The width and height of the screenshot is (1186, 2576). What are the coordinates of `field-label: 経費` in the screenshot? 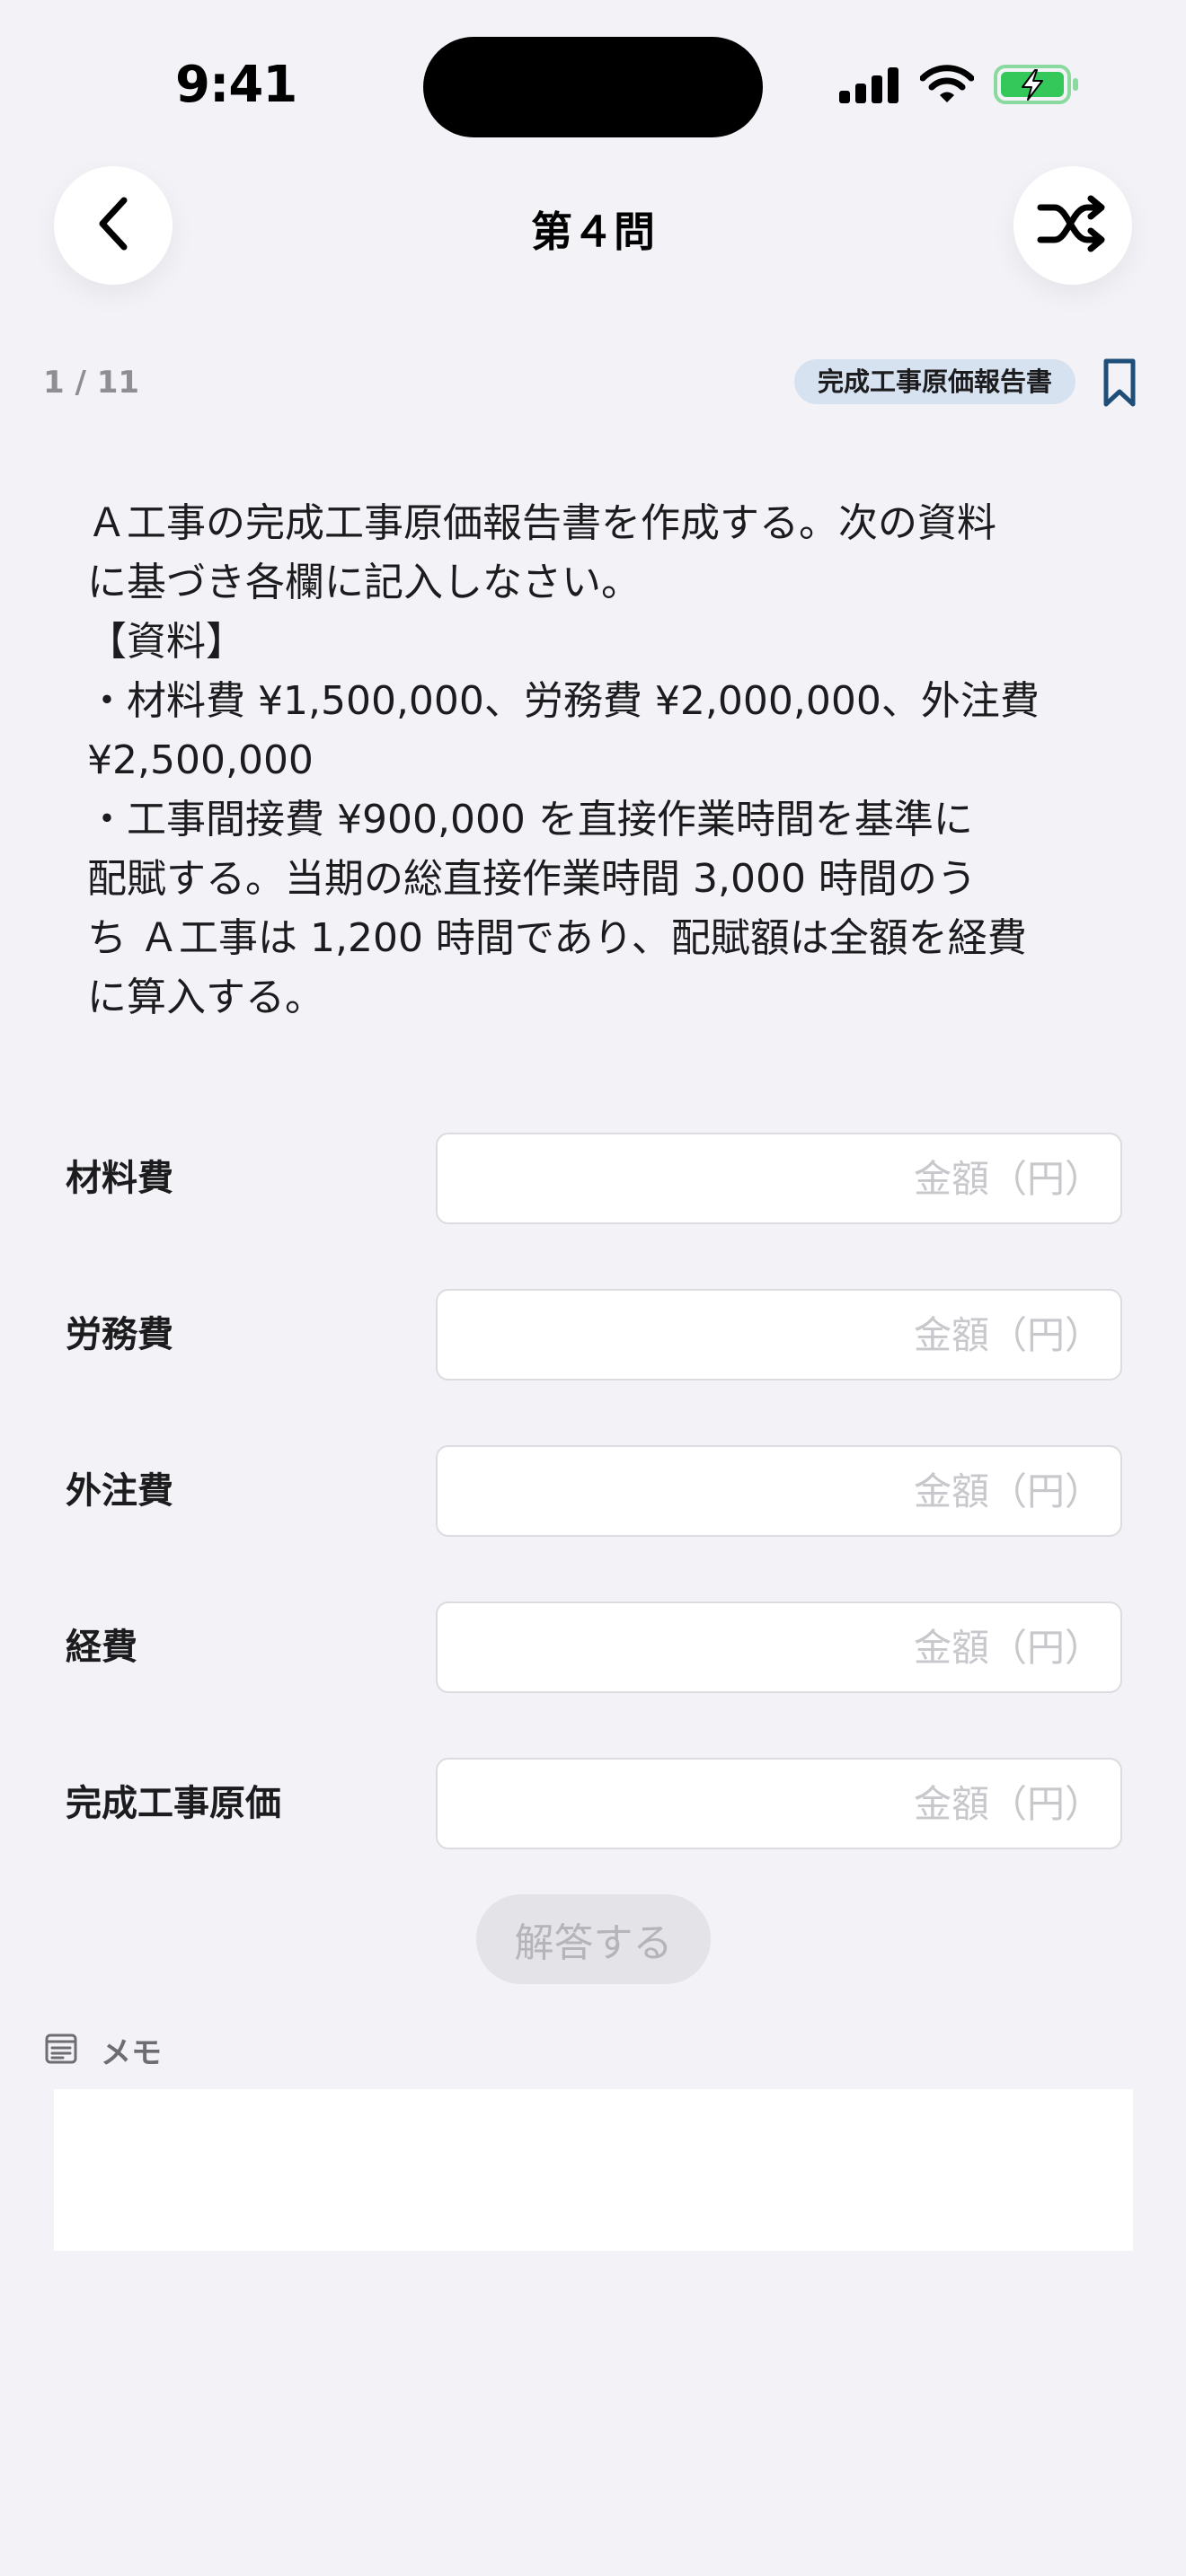 It's located at (101, 1647).